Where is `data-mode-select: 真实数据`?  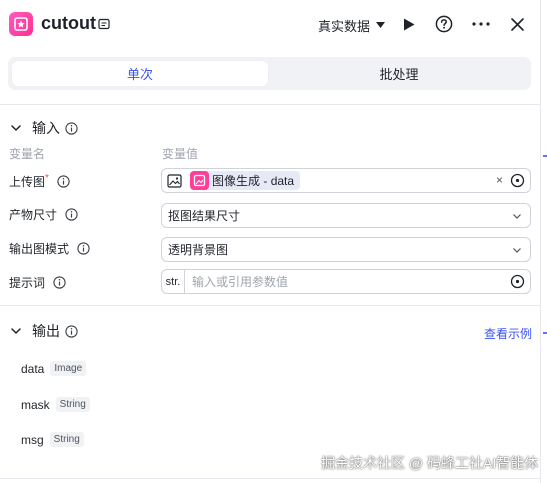
data-mode-select: 真实数据 is located at coordinates (352, 25).